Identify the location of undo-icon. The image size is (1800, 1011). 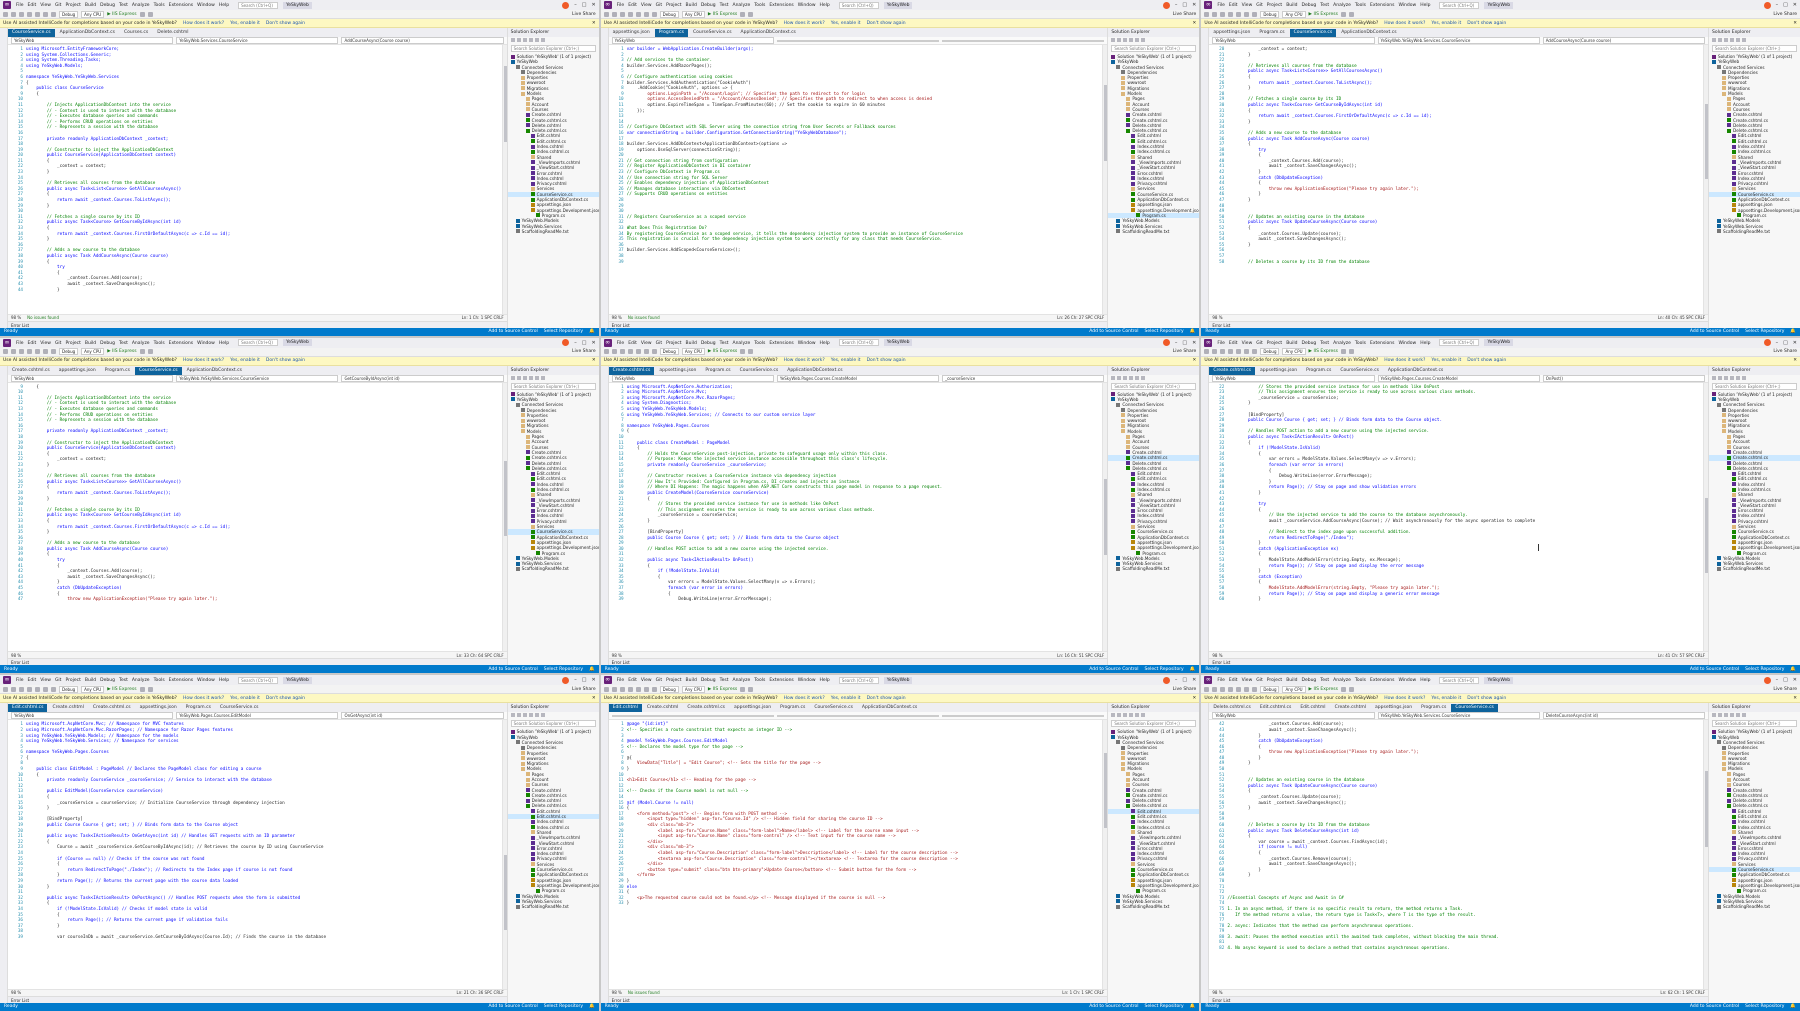
(646, 14).